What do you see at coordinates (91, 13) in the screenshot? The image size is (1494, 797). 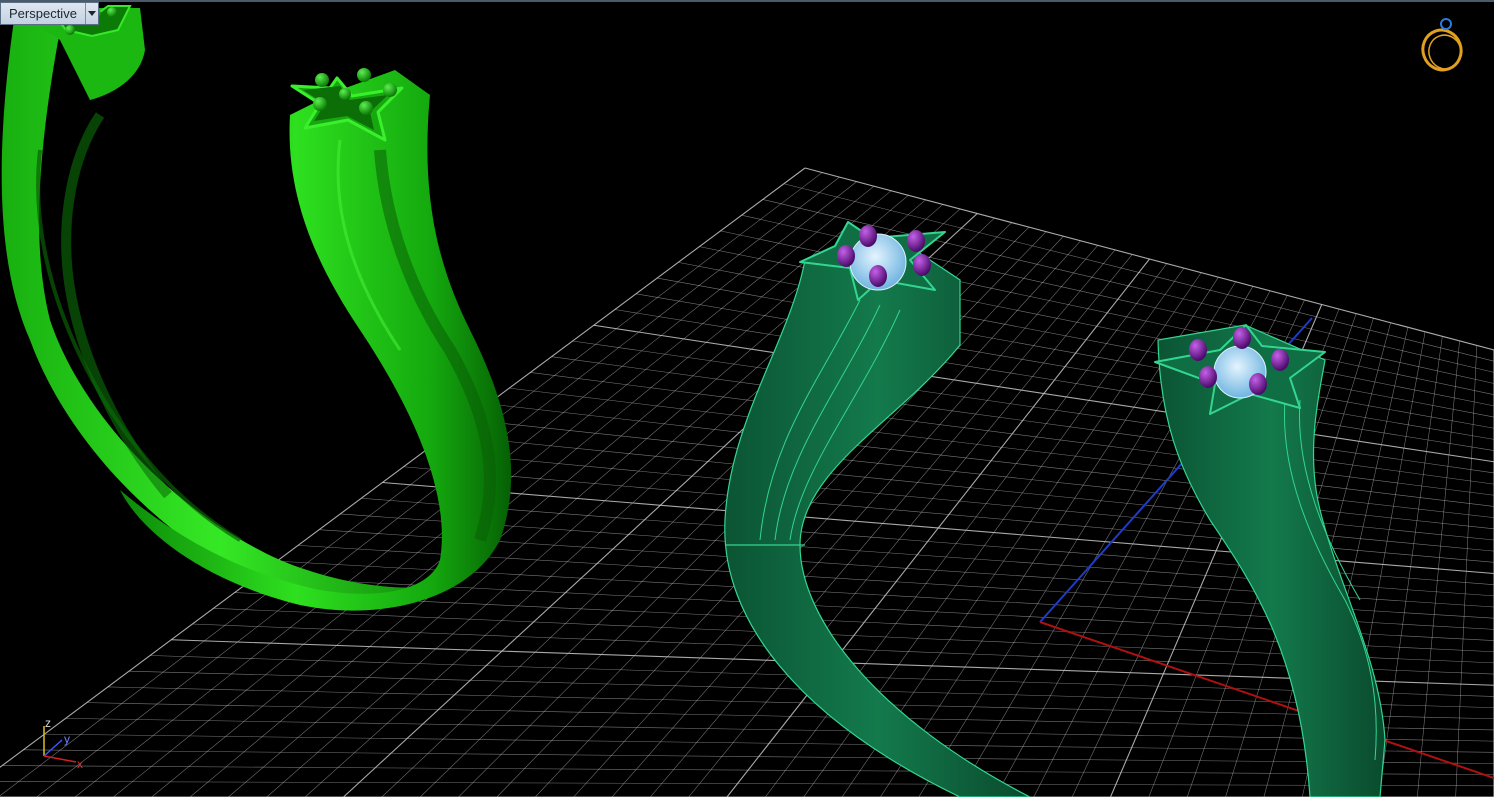 I see `chevron-down-icon` at bounding box center [91, 13].